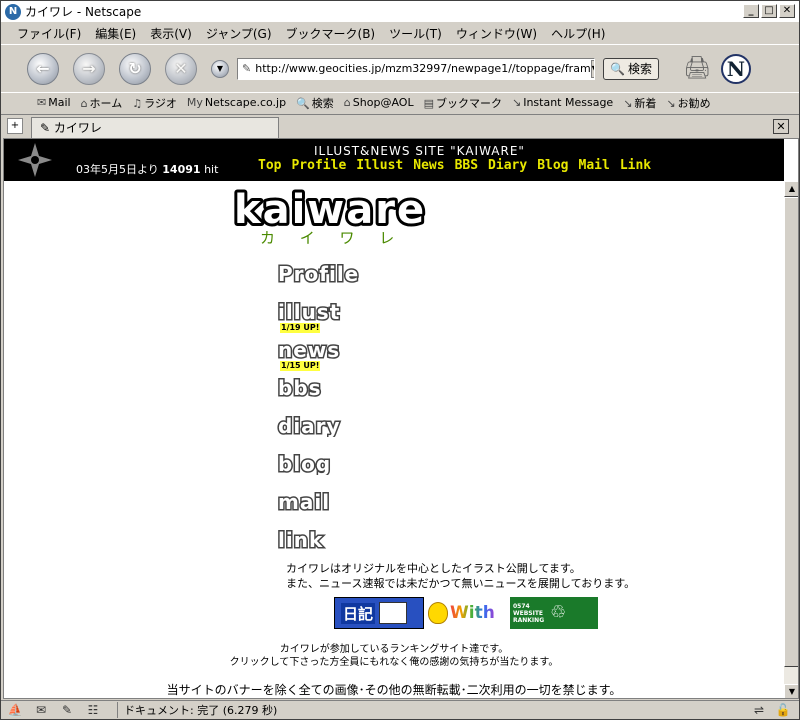 This screenshot has height=720, width=800. I want to click on menu-help: ヘルプ(H), so click(578, 33).